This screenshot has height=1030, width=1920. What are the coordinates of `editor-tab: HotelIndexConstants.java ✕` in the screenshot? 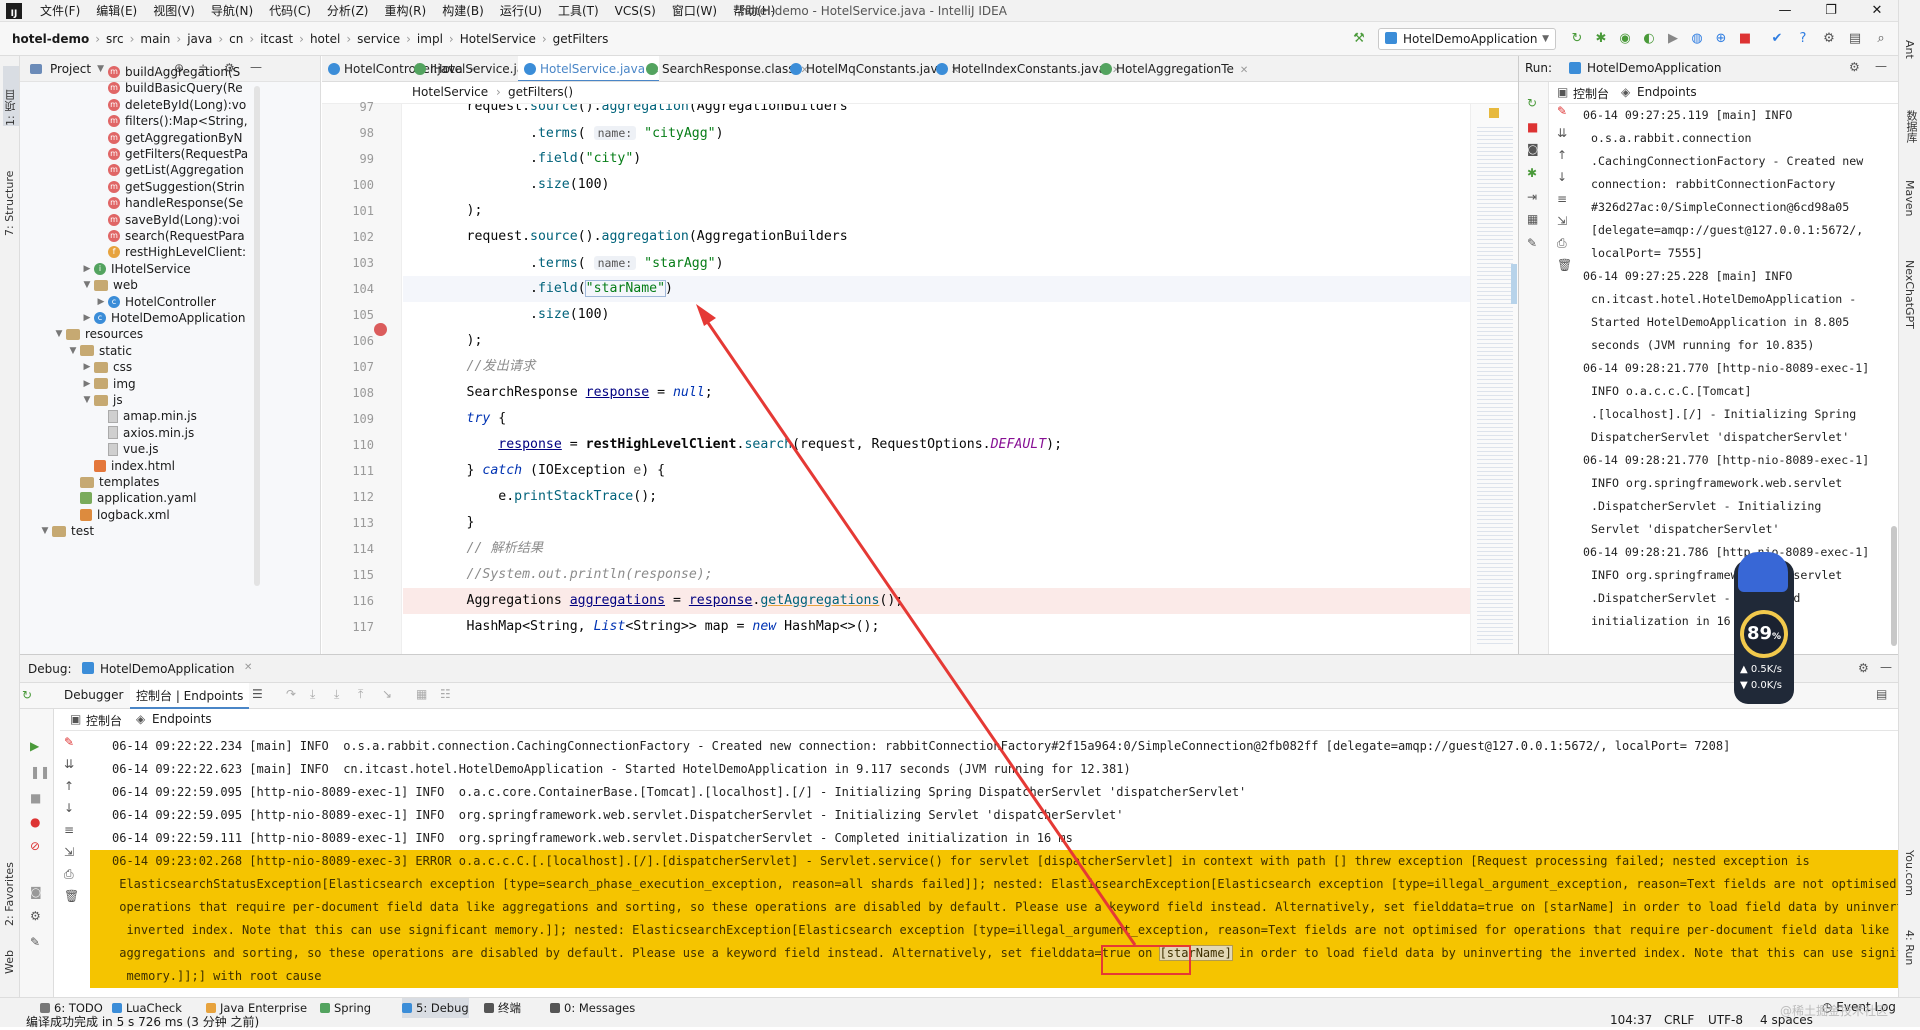 It's located at (1025, 68).